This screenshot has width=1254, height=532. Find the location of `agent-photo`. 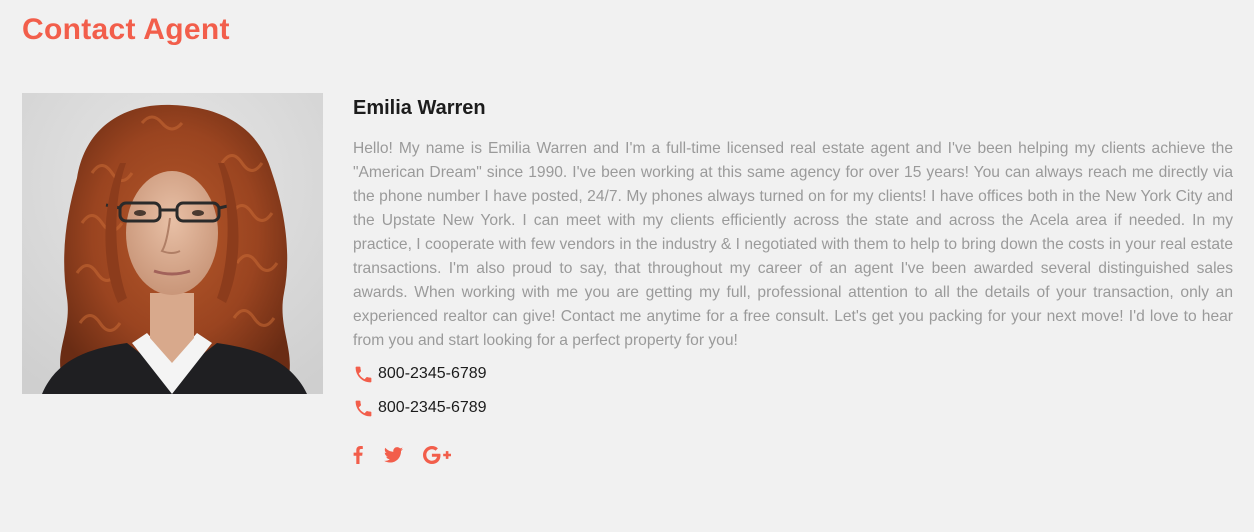

agent-photo is located at coordinates (172, 243).